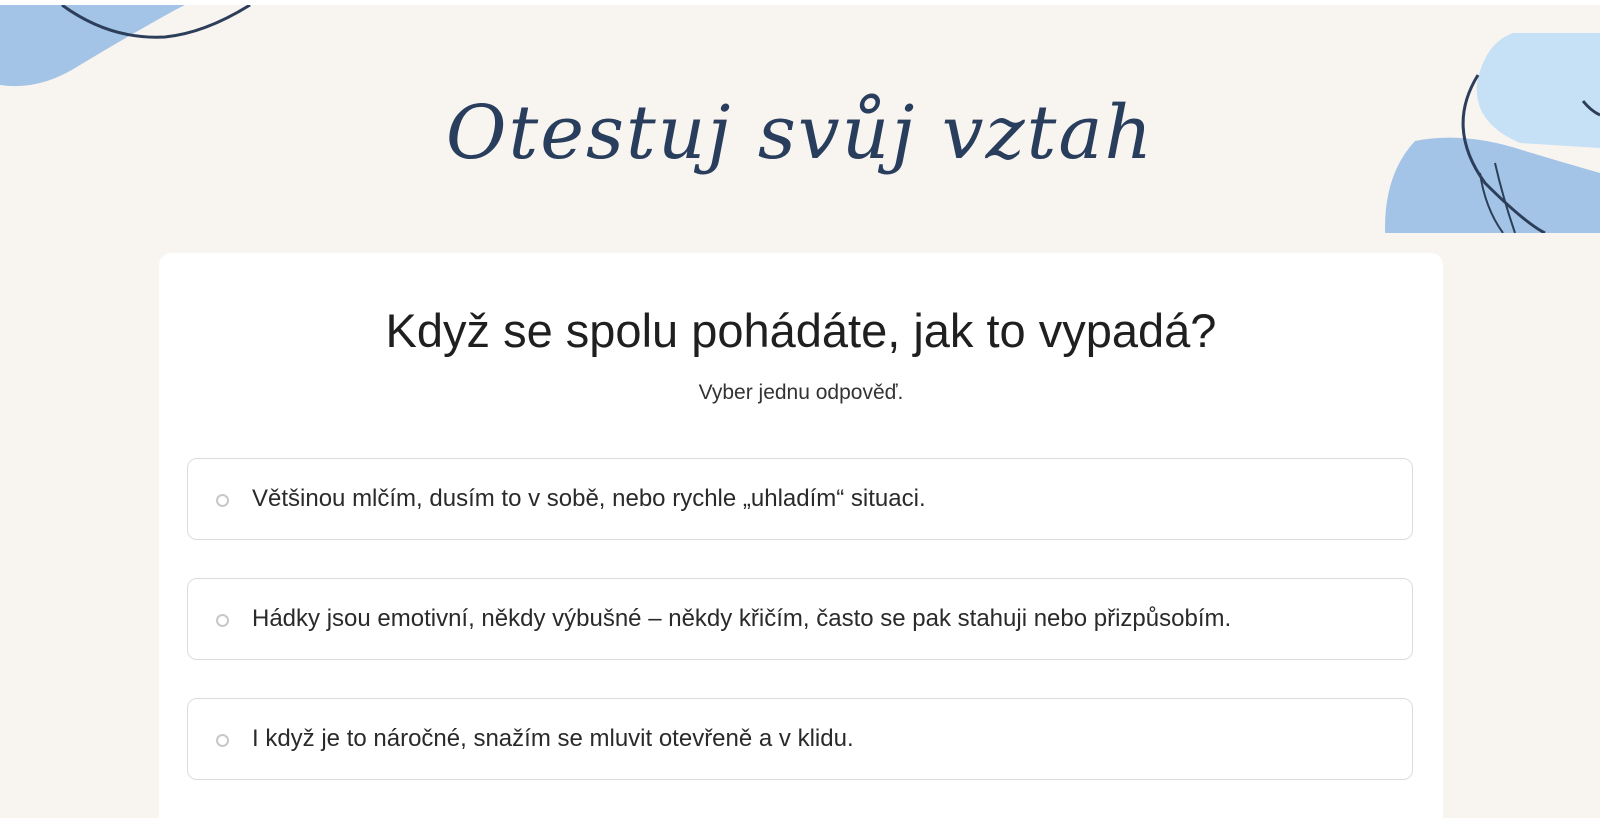 The height and width of the screenshot is (818, 1600). I want to click on decorative-wave-topleft, so click(125, 46).